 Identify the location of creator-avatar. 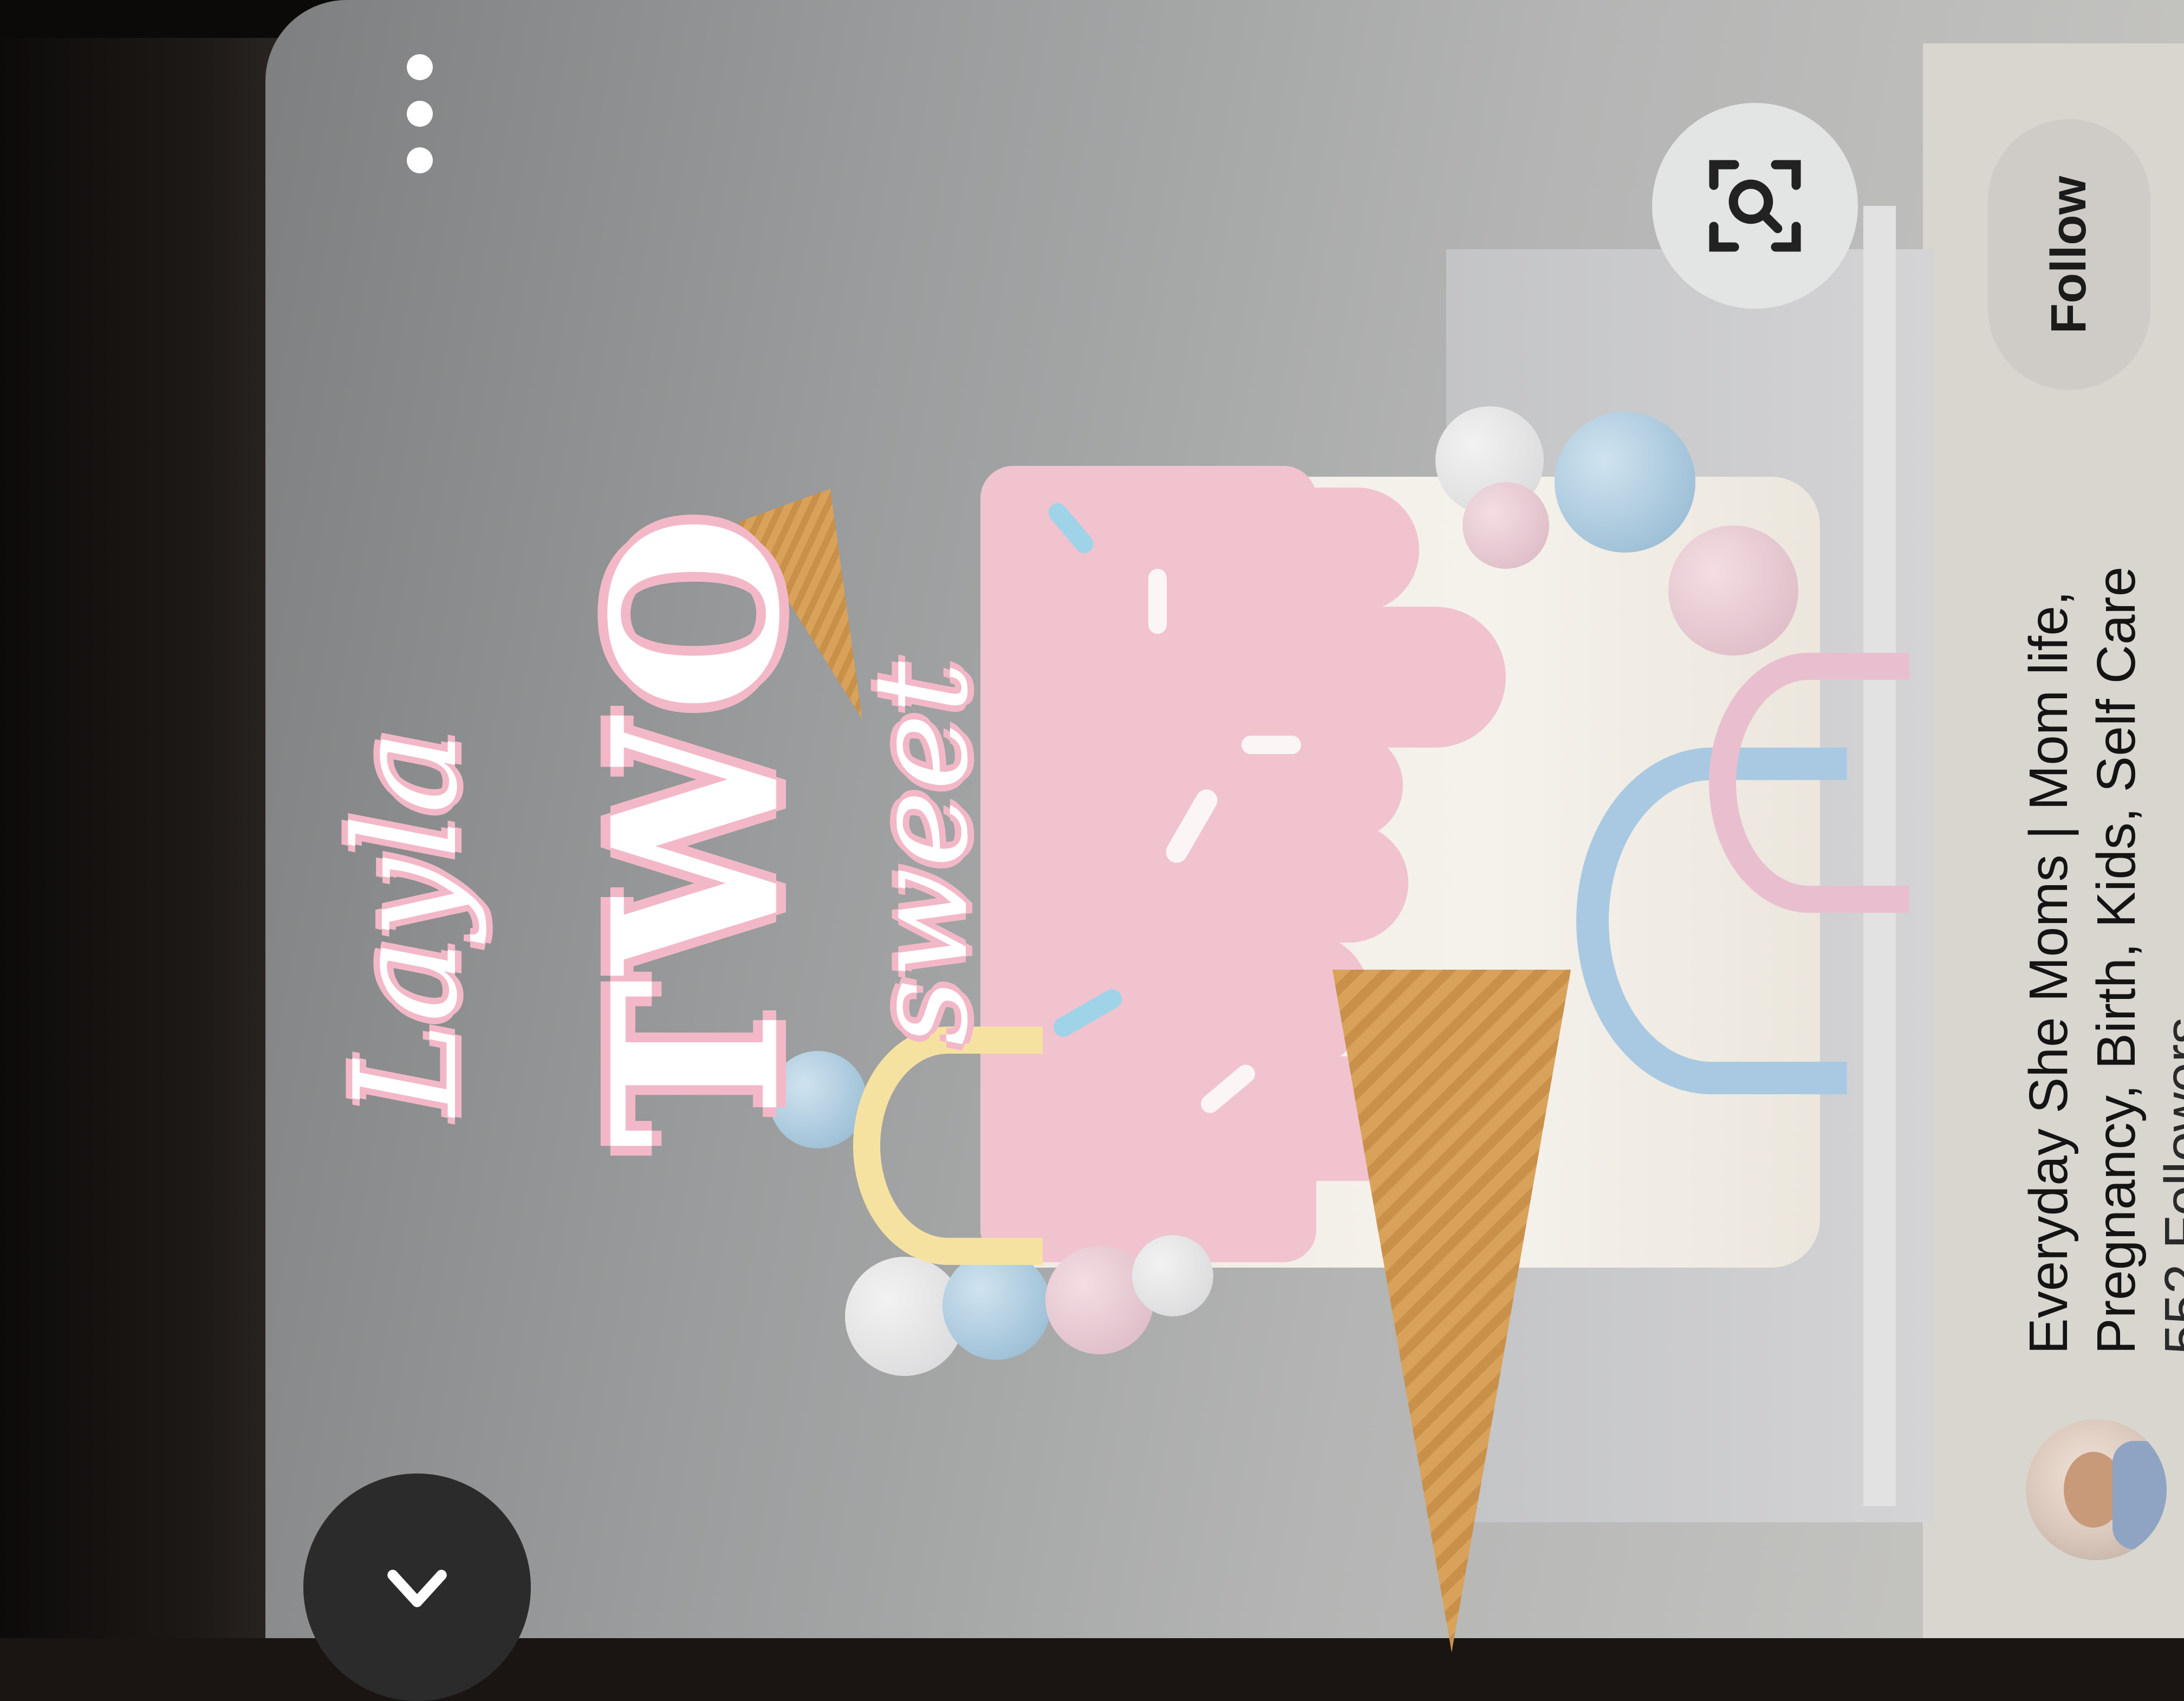
(2096, 1489).